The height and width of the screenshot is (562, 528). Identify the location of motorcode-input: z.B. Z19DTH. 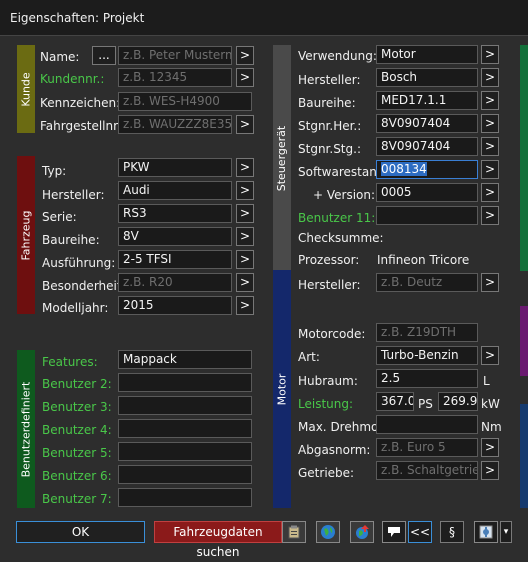
(427, 332).